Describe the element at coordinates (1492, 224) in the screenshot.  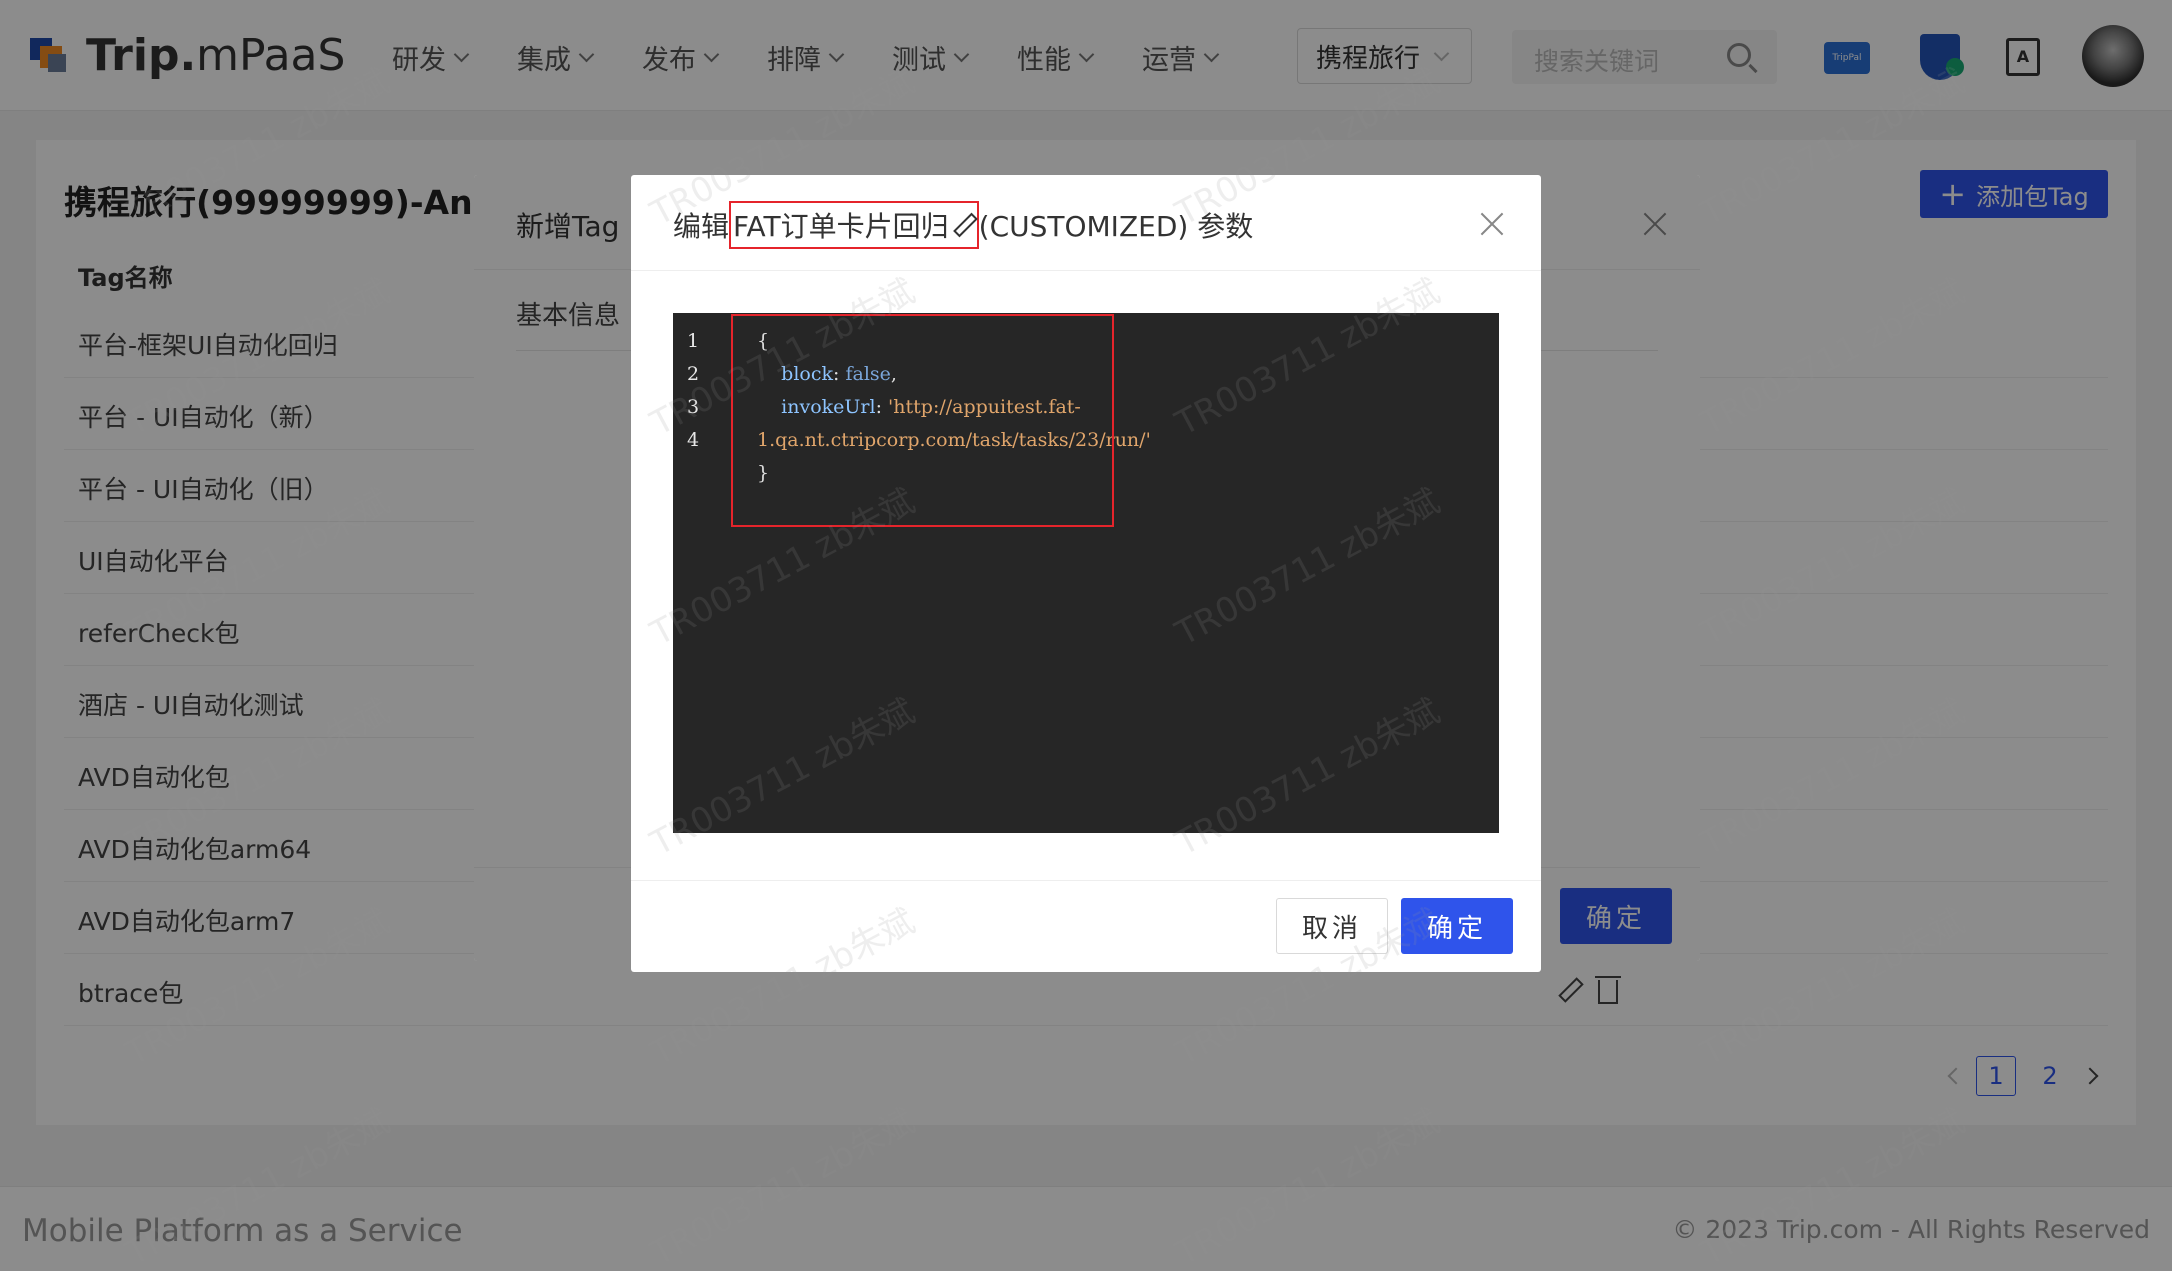
I see `close-icon` at that location.